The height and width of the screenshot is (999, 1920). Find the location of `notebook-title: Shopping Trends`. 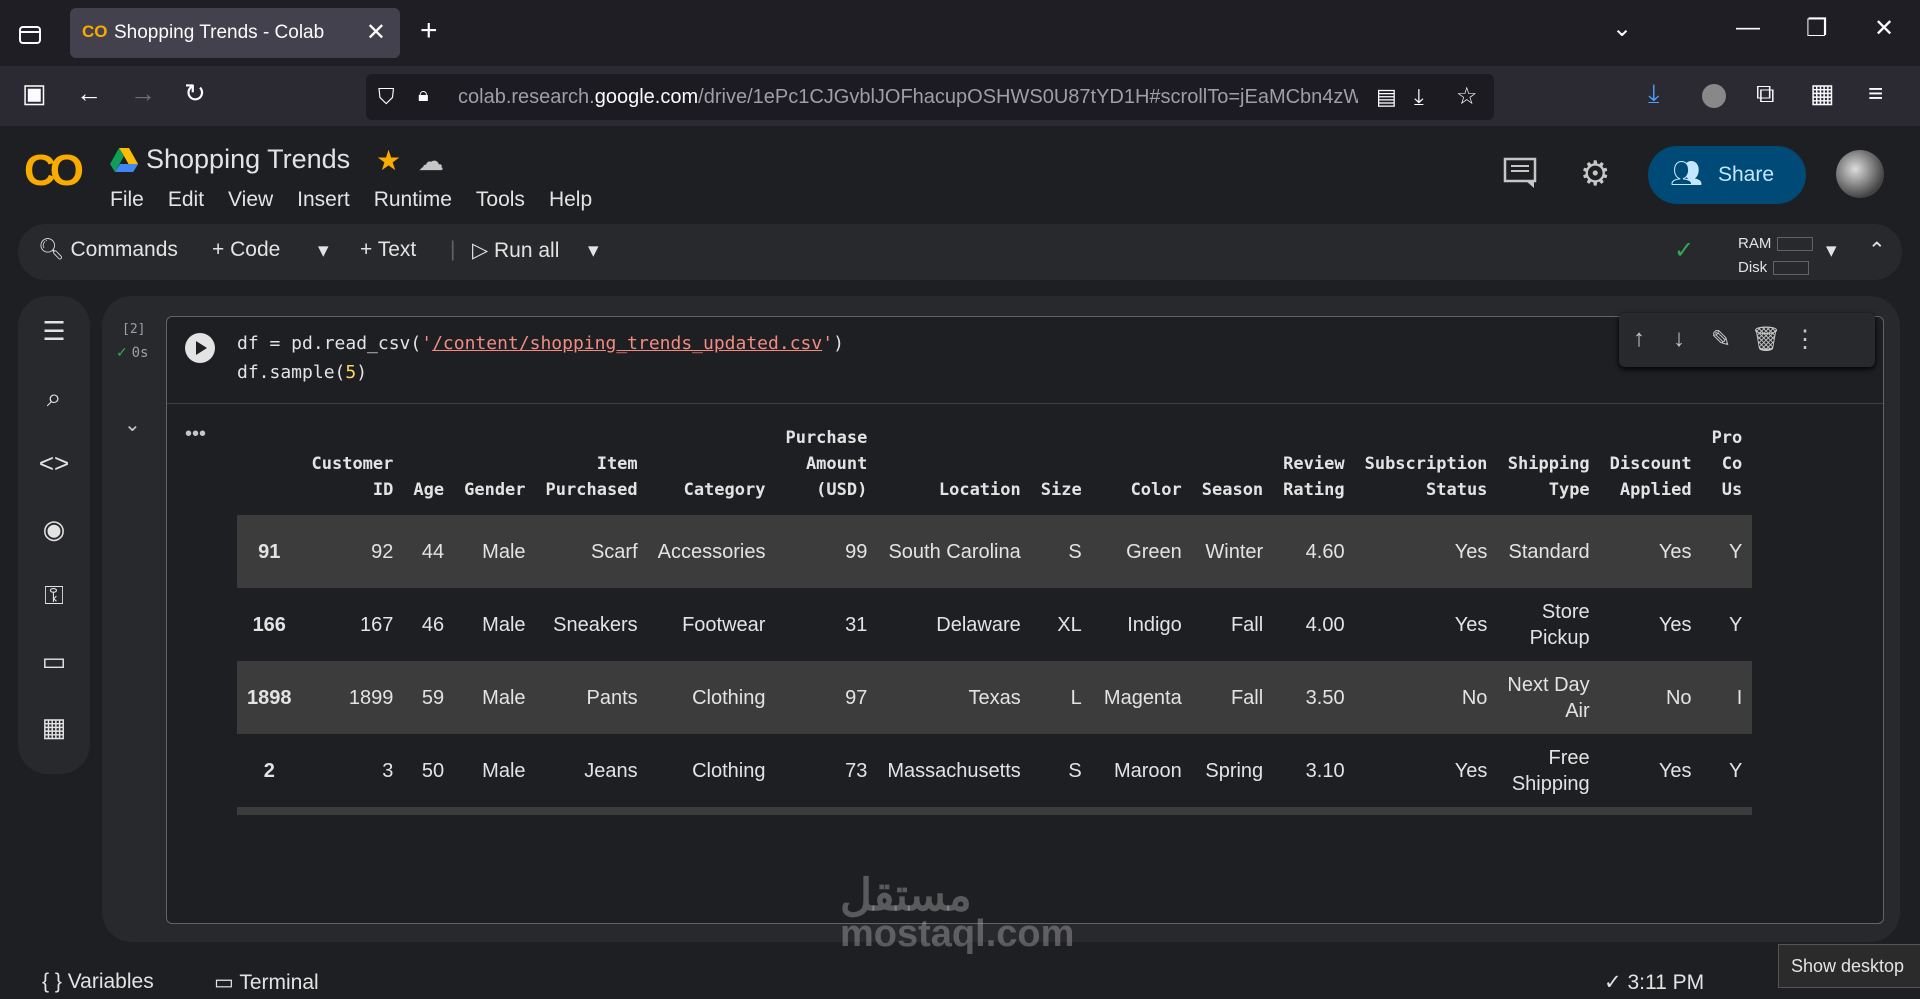

notebook-title: Shopping Trends is located at coordinates (248, 159).